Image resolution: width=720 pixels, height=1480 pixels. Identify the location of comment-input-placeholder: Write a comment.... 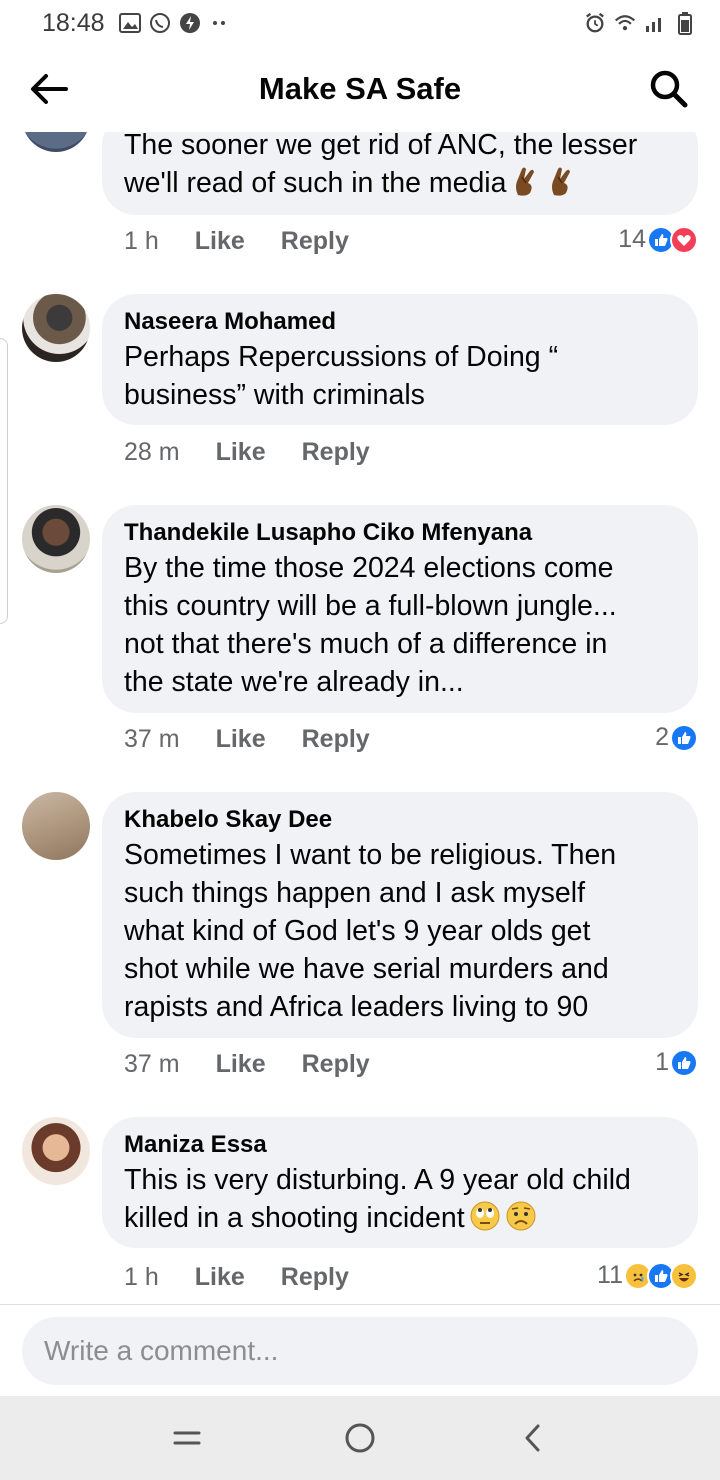
(161, 1350).